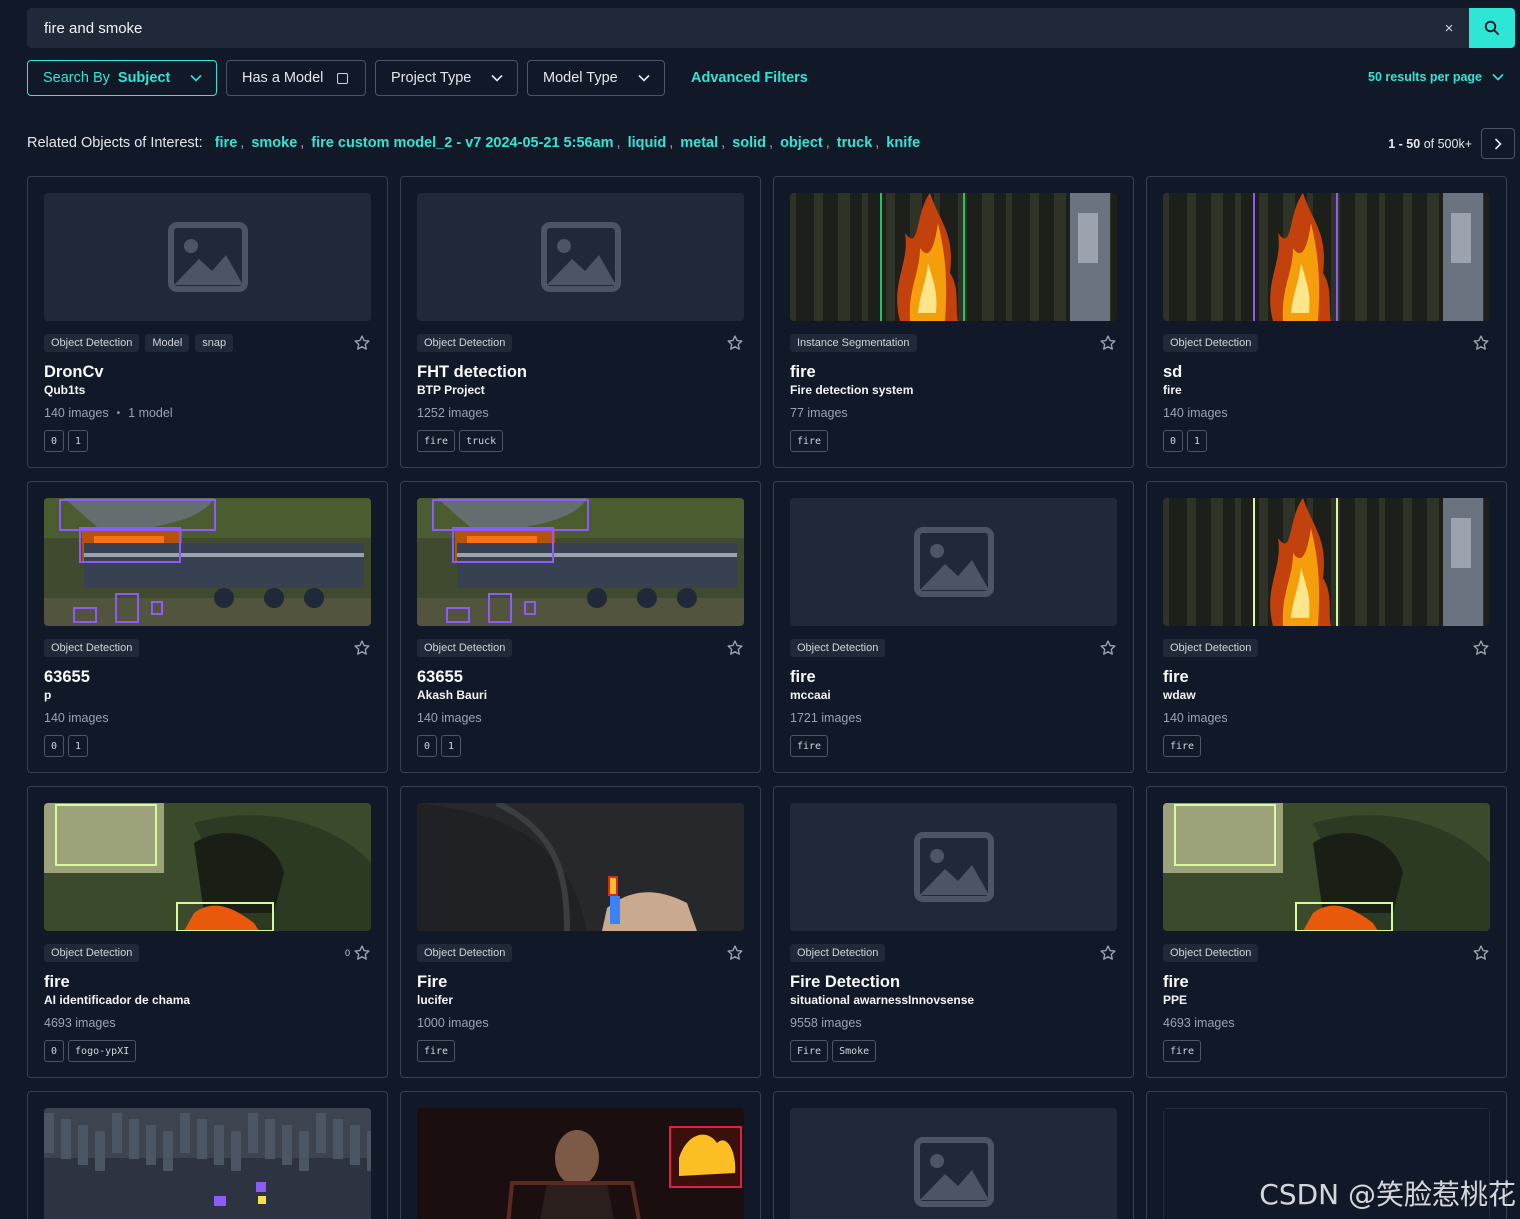 This screenshot has height=1219, width=1520. I want to click on search-input: fire and smoke, so click(728, 28).